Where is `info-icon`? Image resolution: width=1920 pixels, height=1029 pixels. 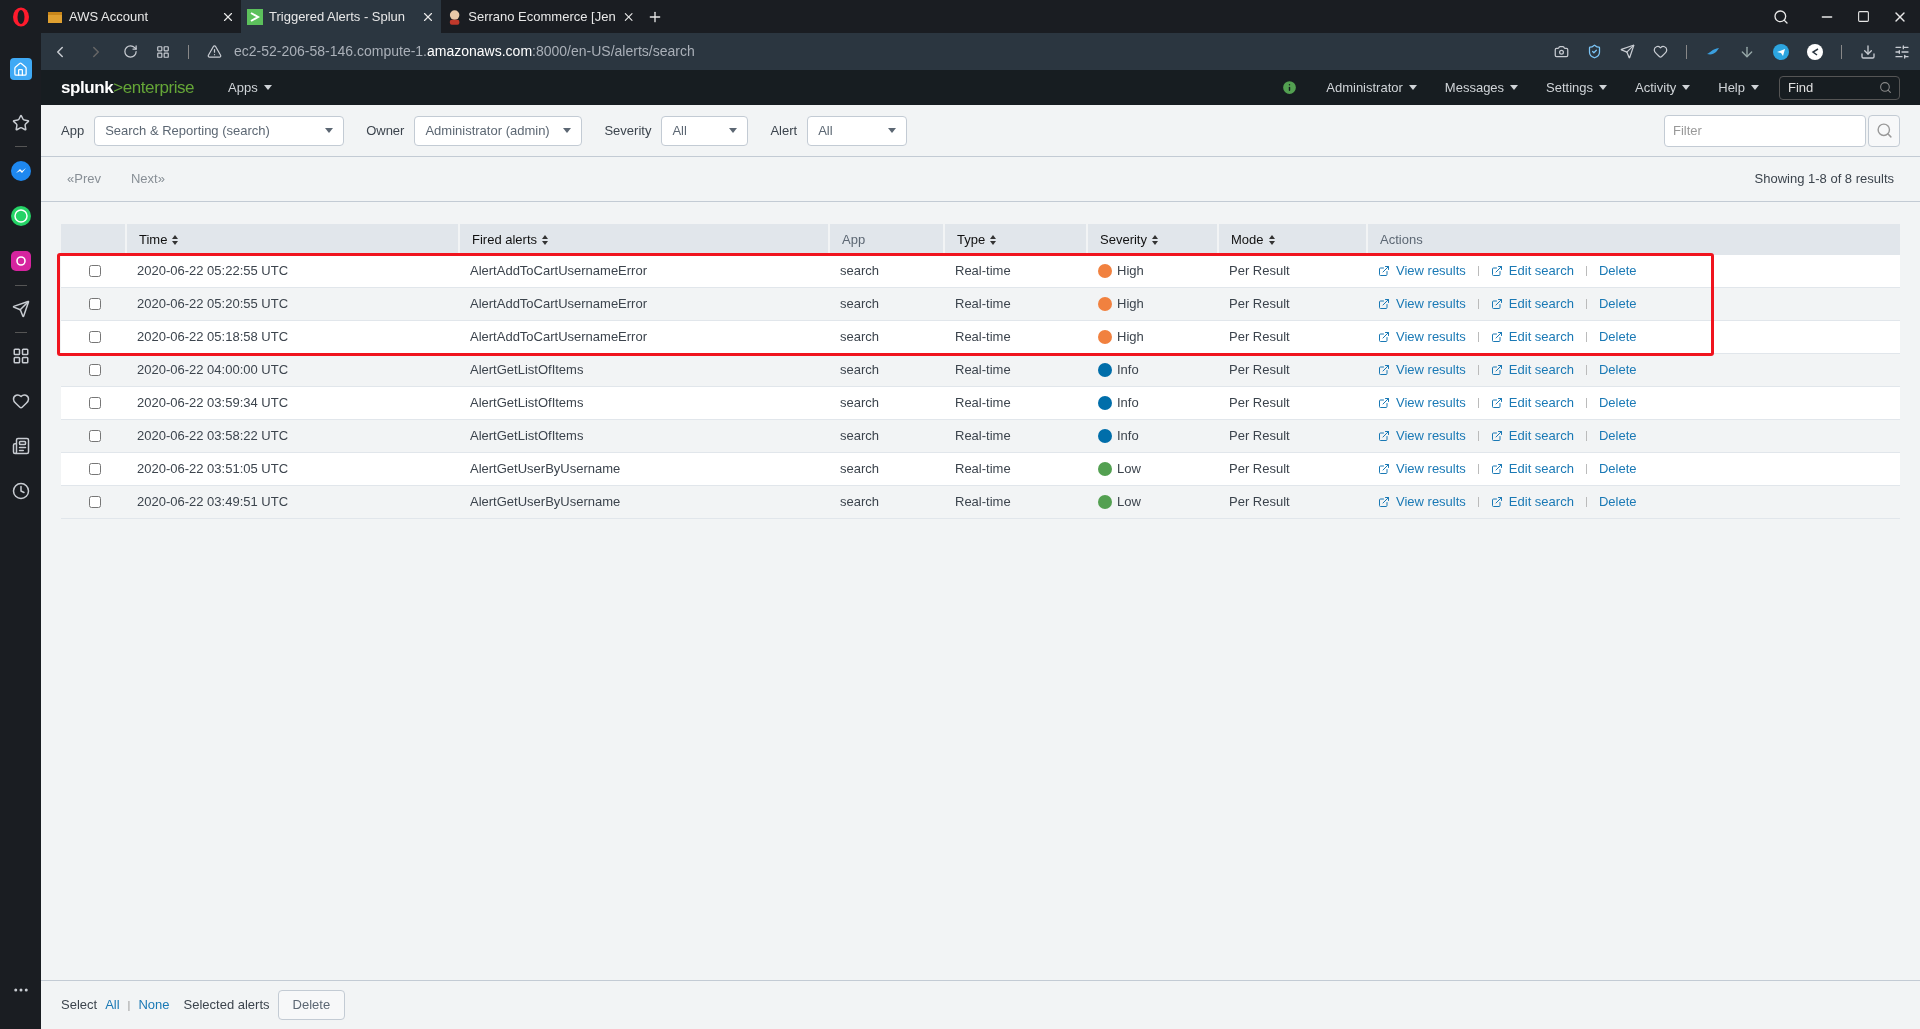
info-icon is located at coordinates (1290, 87).